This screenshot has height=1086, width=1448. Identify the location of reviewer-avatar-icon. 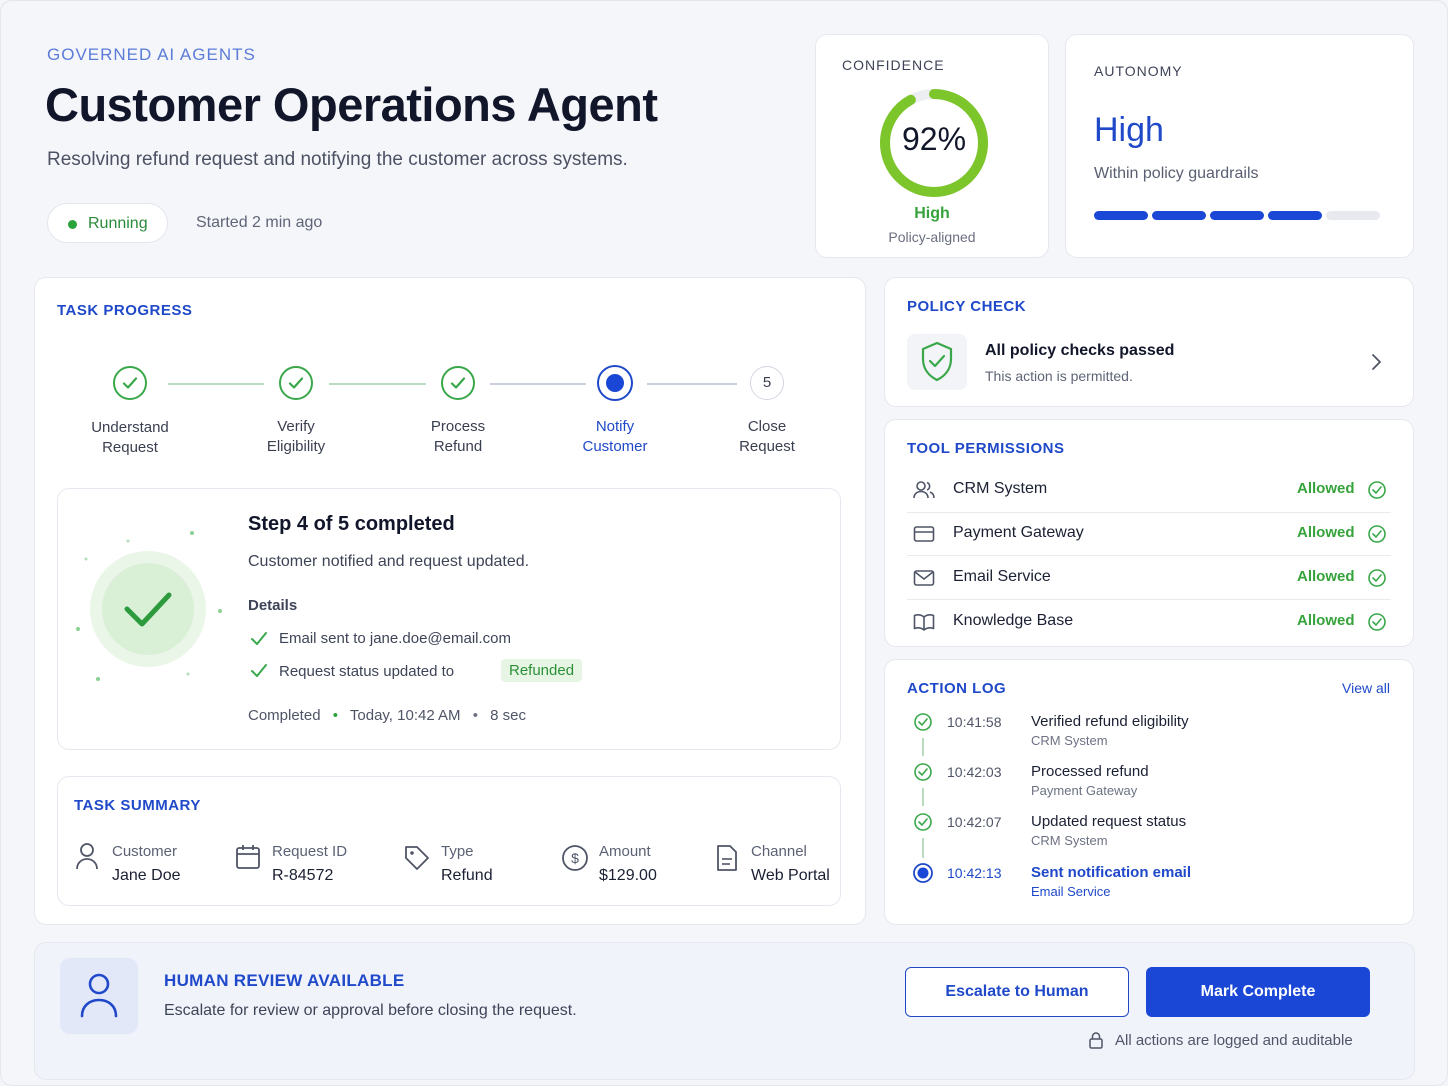
(99, 996).